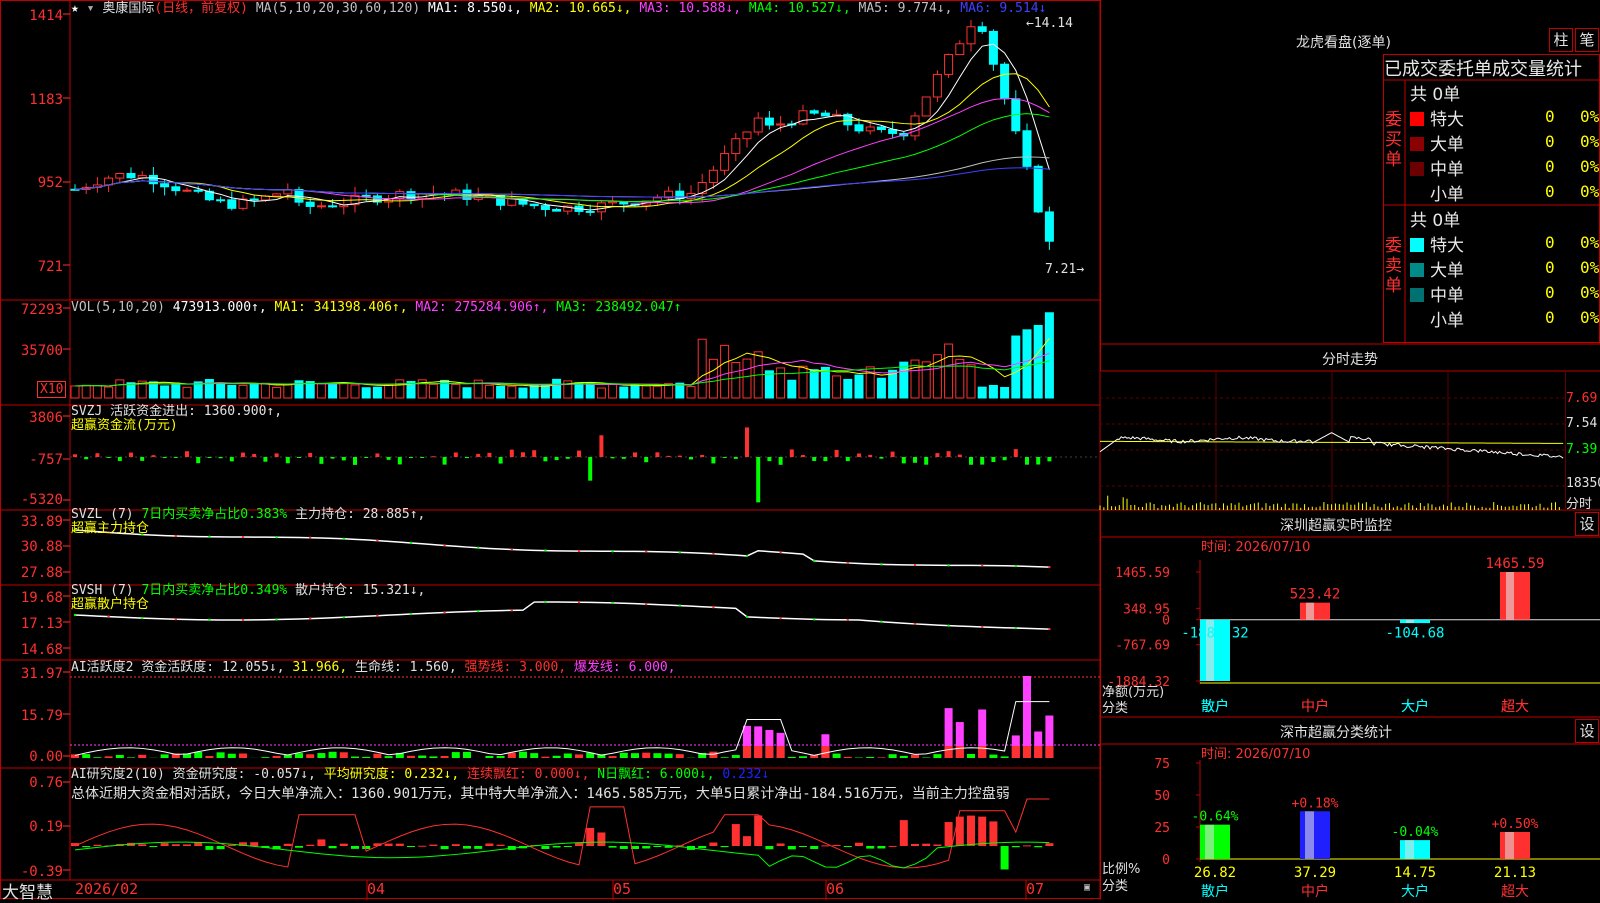 The image size is (1600, 903). What do you see at coordinates (1587, 40) in the screenshot?
I see `tick-view-button: 笔` at bounding box center [1587, 40].